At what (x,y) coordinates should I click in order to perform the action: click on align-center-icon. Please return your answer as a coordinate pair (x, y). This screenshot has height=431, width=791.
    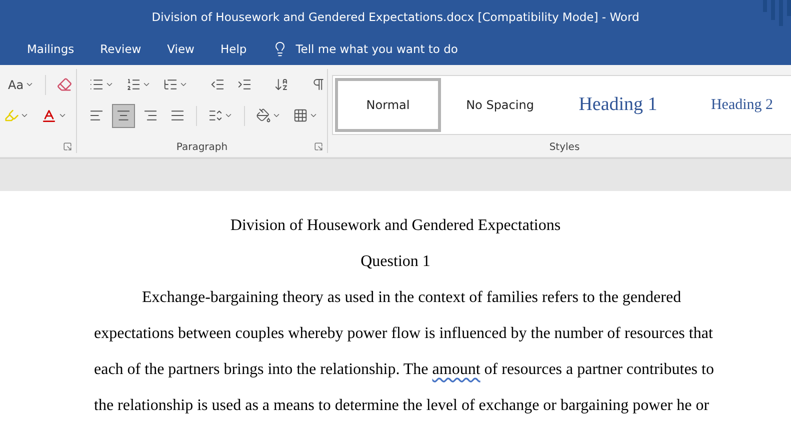
    Looking at the image, I should click on (123, 115).